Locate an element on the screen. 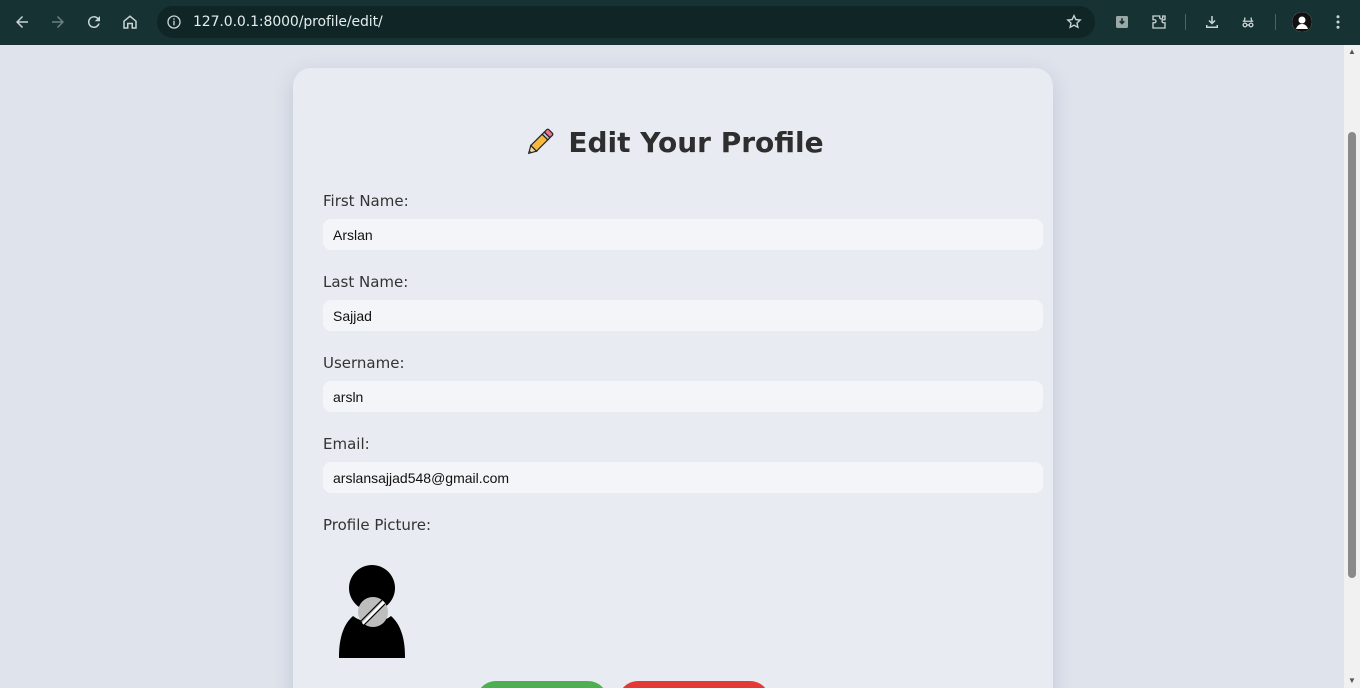 Image resolution: width=1360 pixels, height=688 pixels. url-text: 127.0.0.1:8000/profile/edit/ is located at coordinates (288, 22).